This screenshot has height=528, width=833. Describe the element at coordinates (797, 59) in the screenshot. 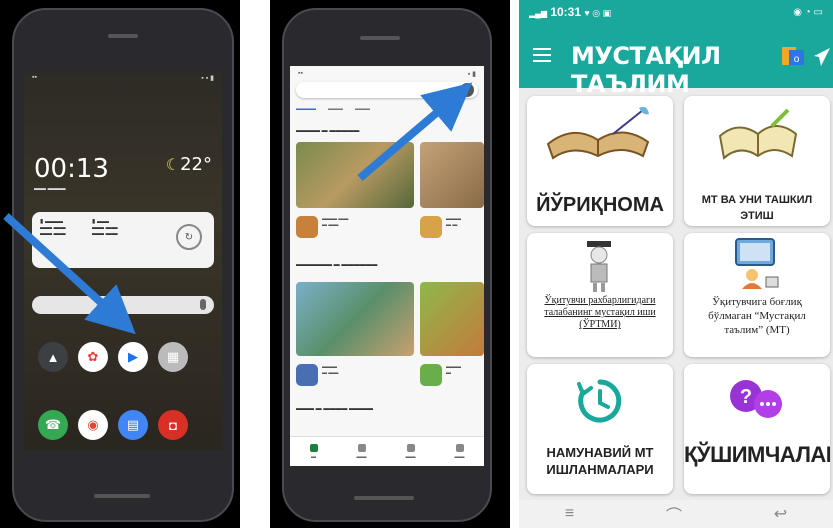

I see `svg-text: o` at that location.